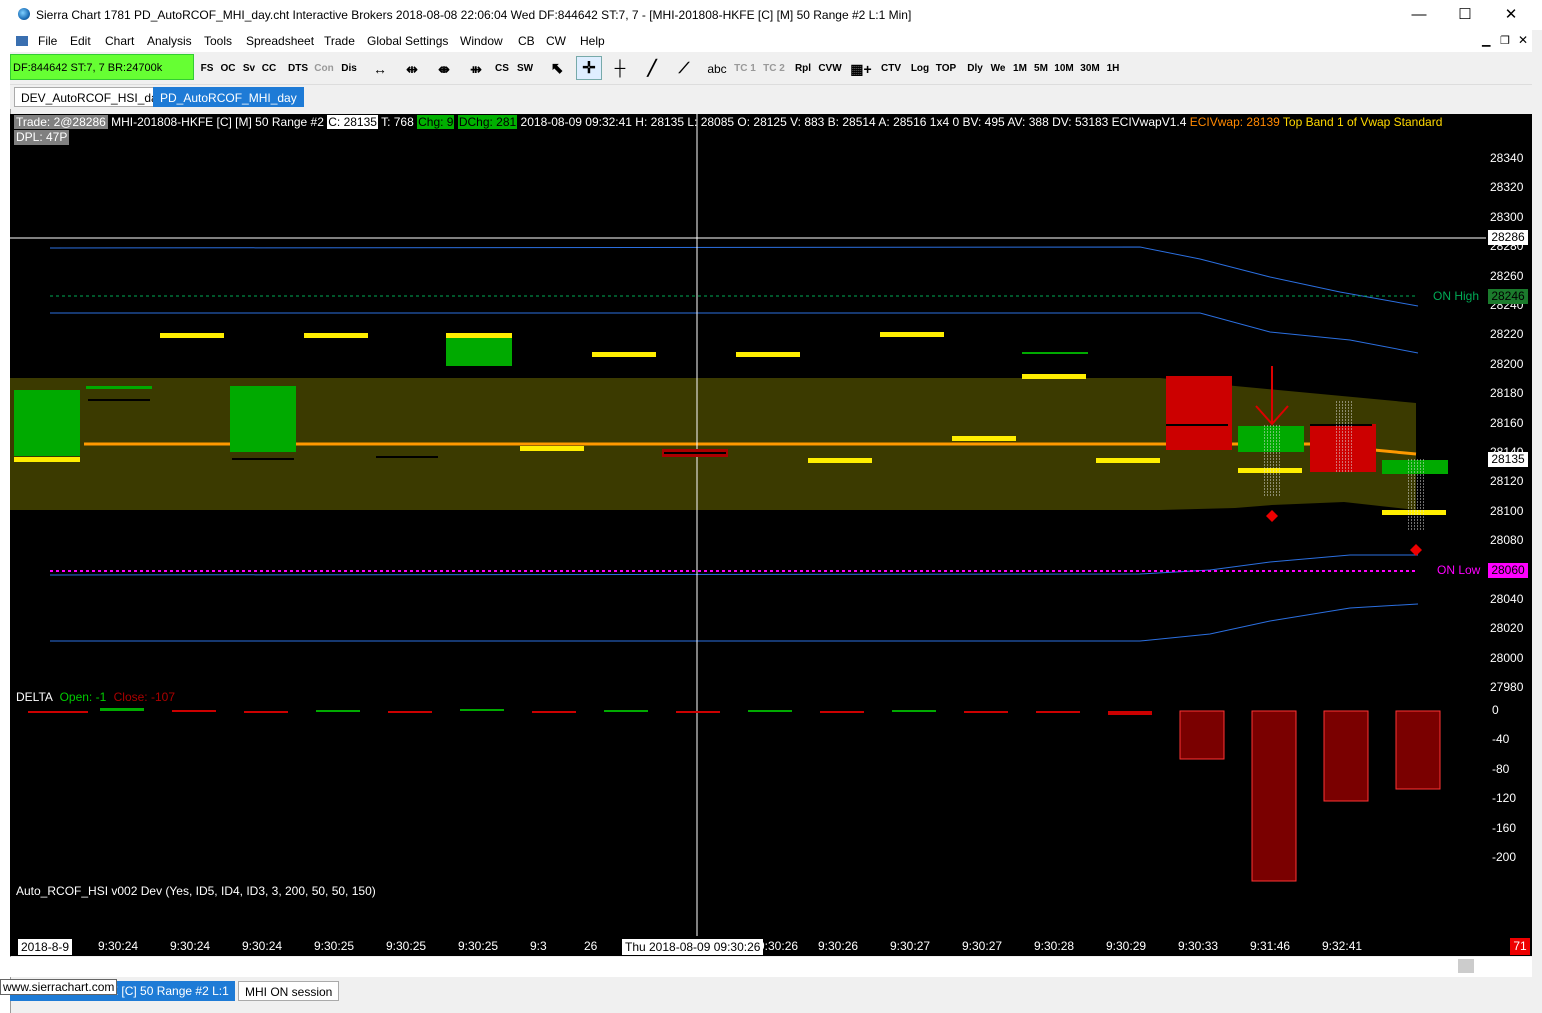  Describe the element at coordinates (1020, 68) in the screenshot. I see `1m-button: 1M` at that location.